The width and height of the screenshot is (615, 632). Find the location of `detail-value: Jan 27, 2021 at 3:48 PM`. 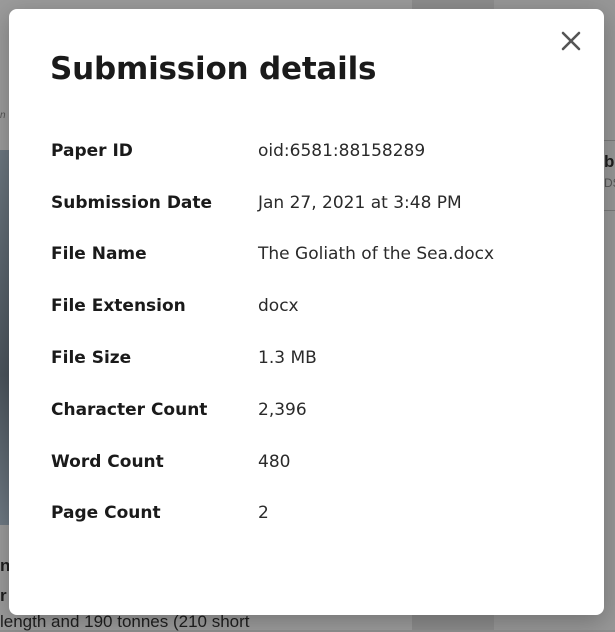

detail-value: Jan 27, 2021 at 3:48 PM is located at coordinates (360, 202).